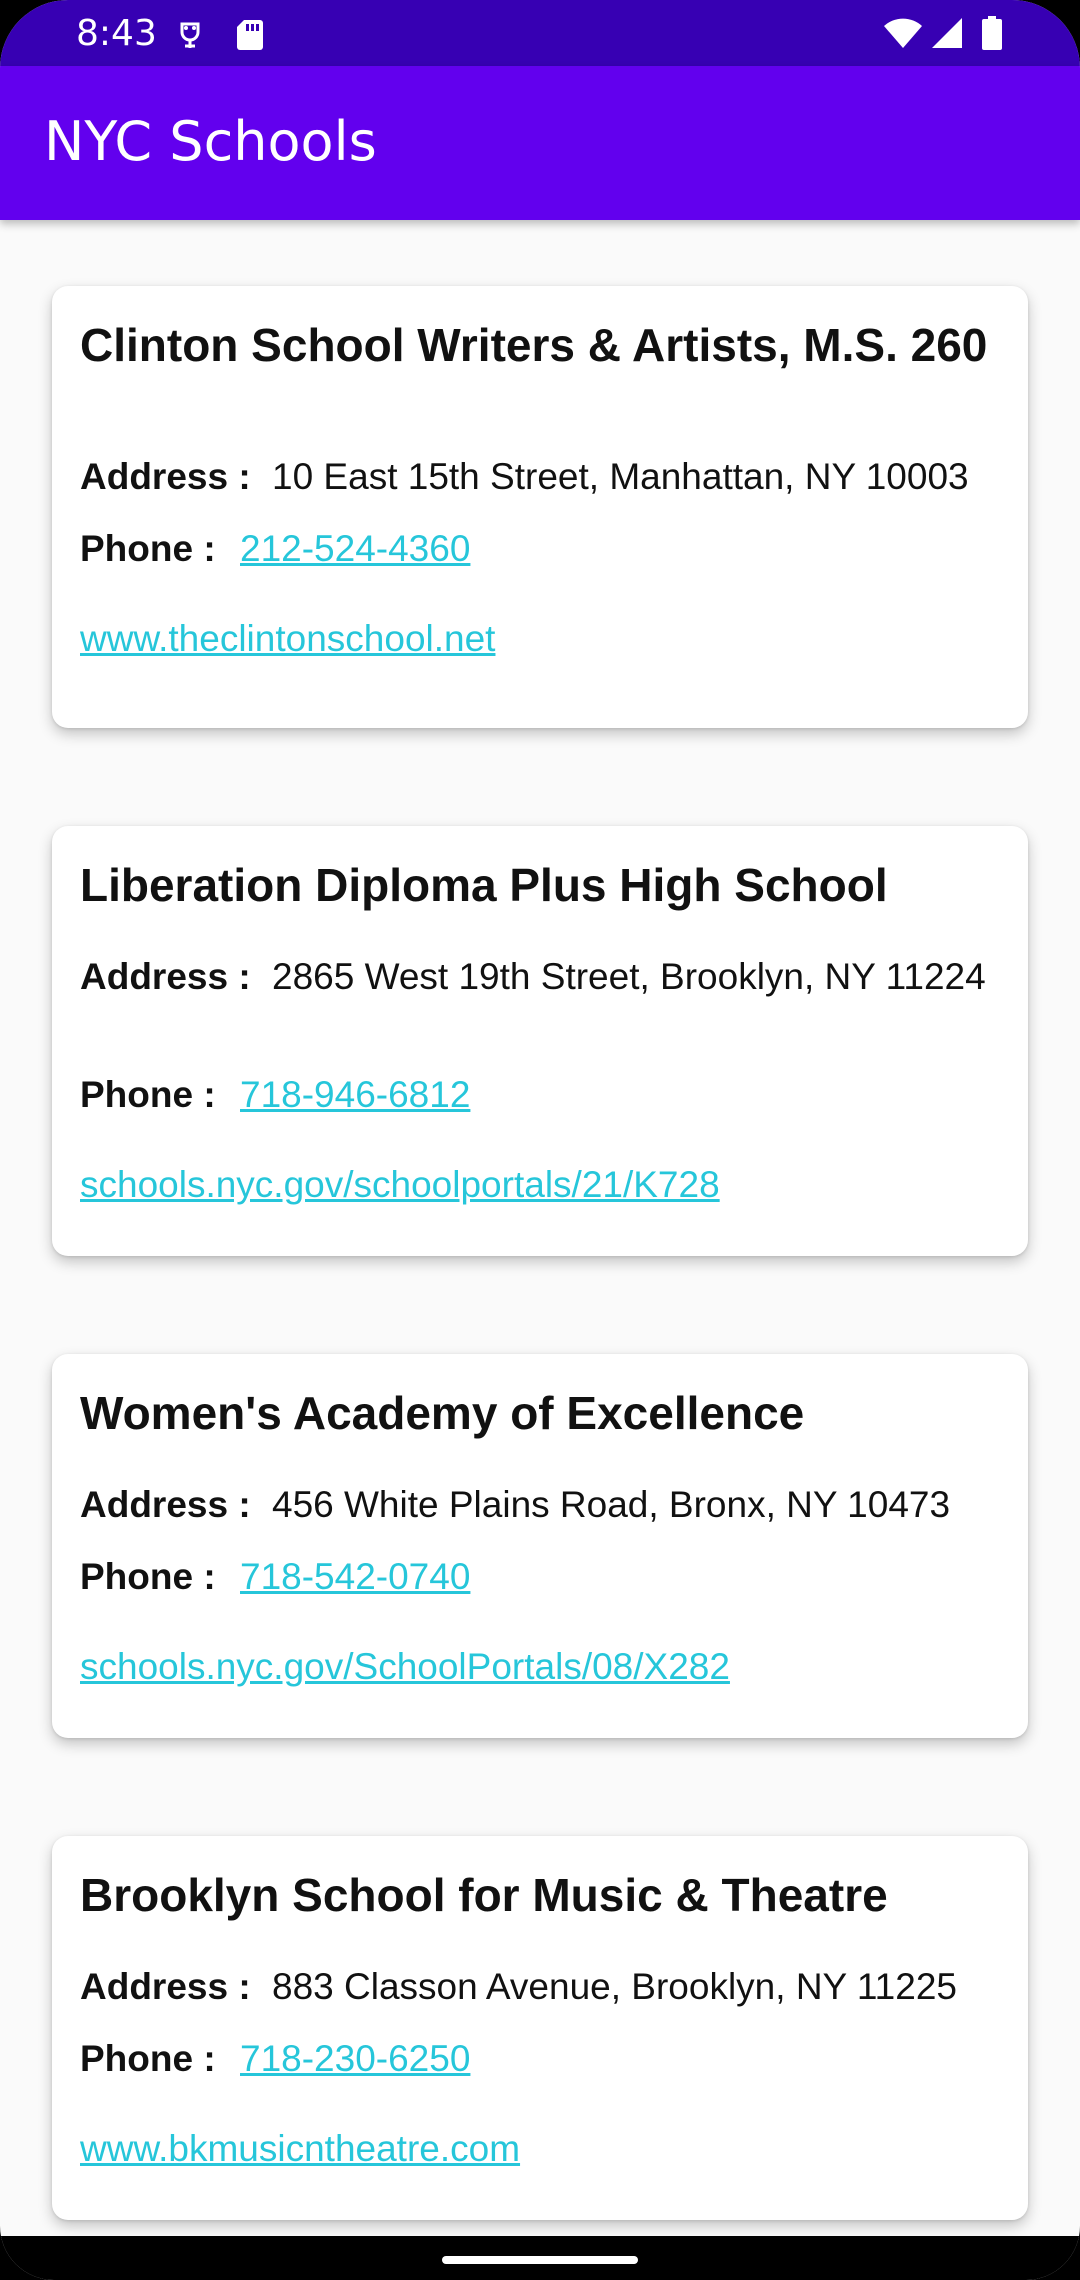 The width and height of the screenshot is (1080, 2280). I want to click on cellular-signal-icon, so click(946, 34).